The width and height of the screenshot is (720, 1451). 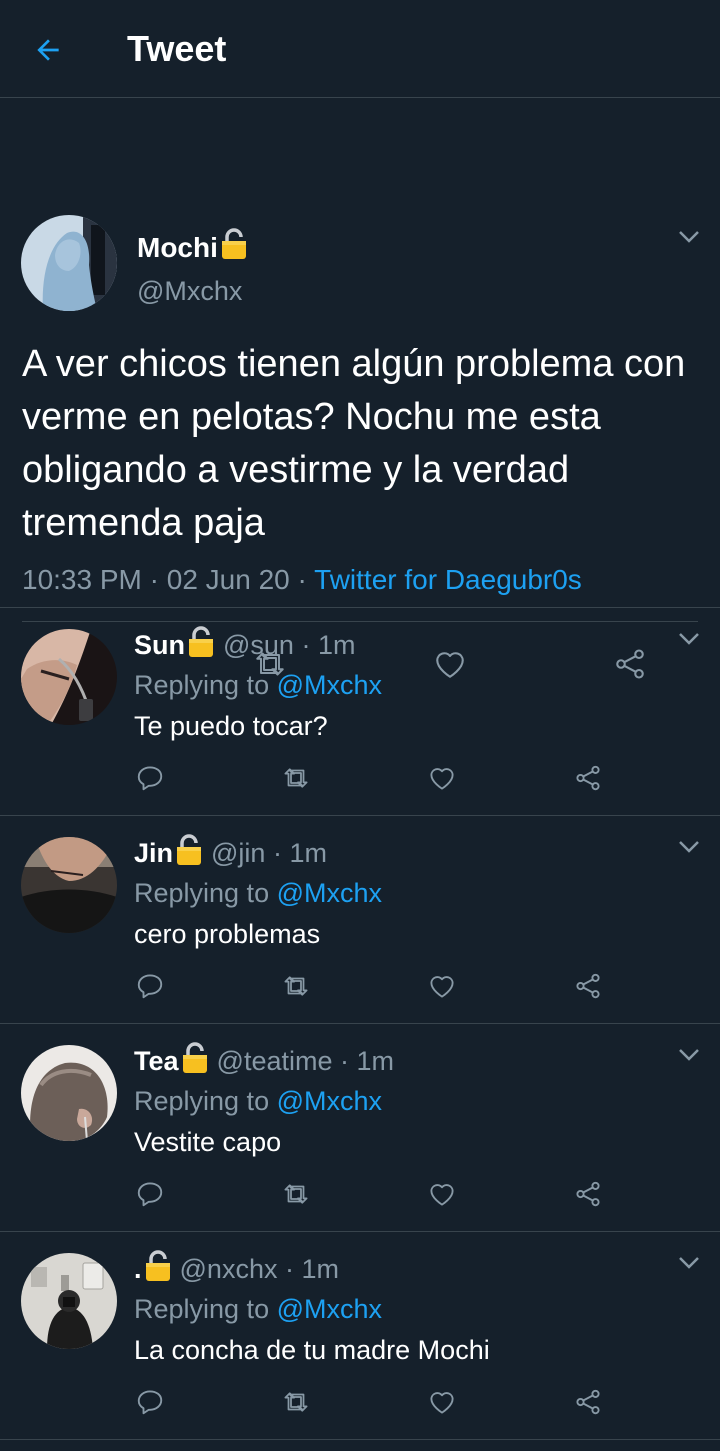 I want to click on reply-author-handle: @teatime, so click(x=275, y=1061).